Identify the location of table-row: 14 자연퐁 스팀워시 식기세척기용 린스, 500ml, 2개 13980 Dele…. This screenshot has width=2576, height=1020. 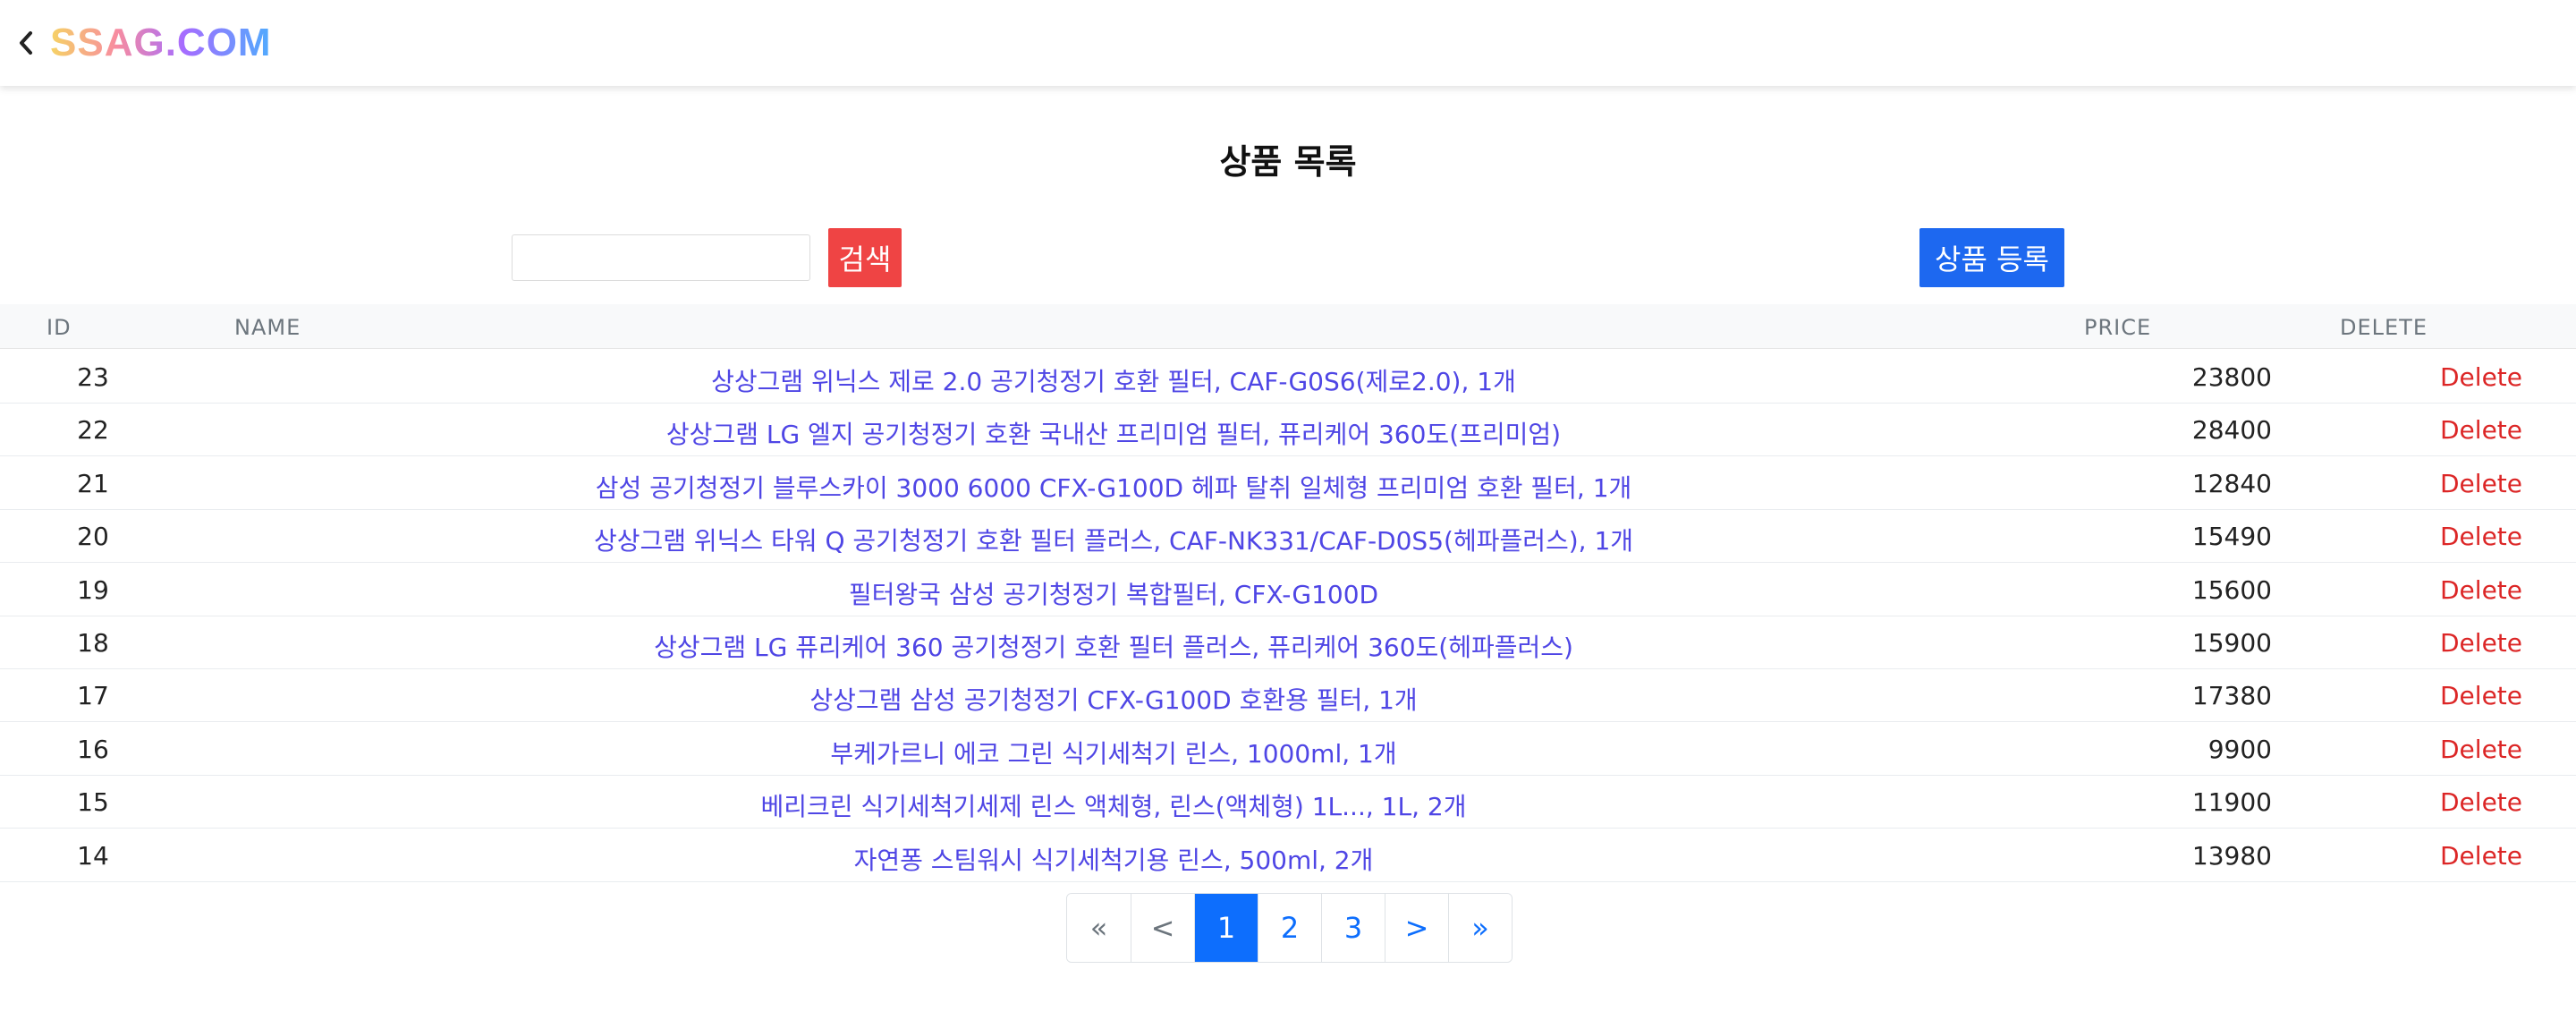
(1288, 855).